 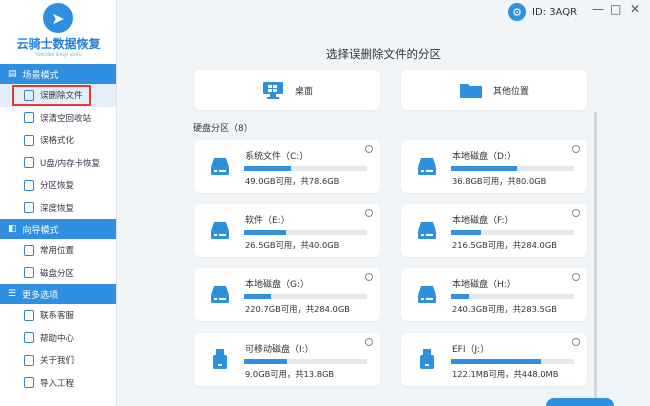 What do you see at coordinates (287, 90) in the screenshot?
I see `quick-location-desktop: 桌面` at bounding box center [287, 90].